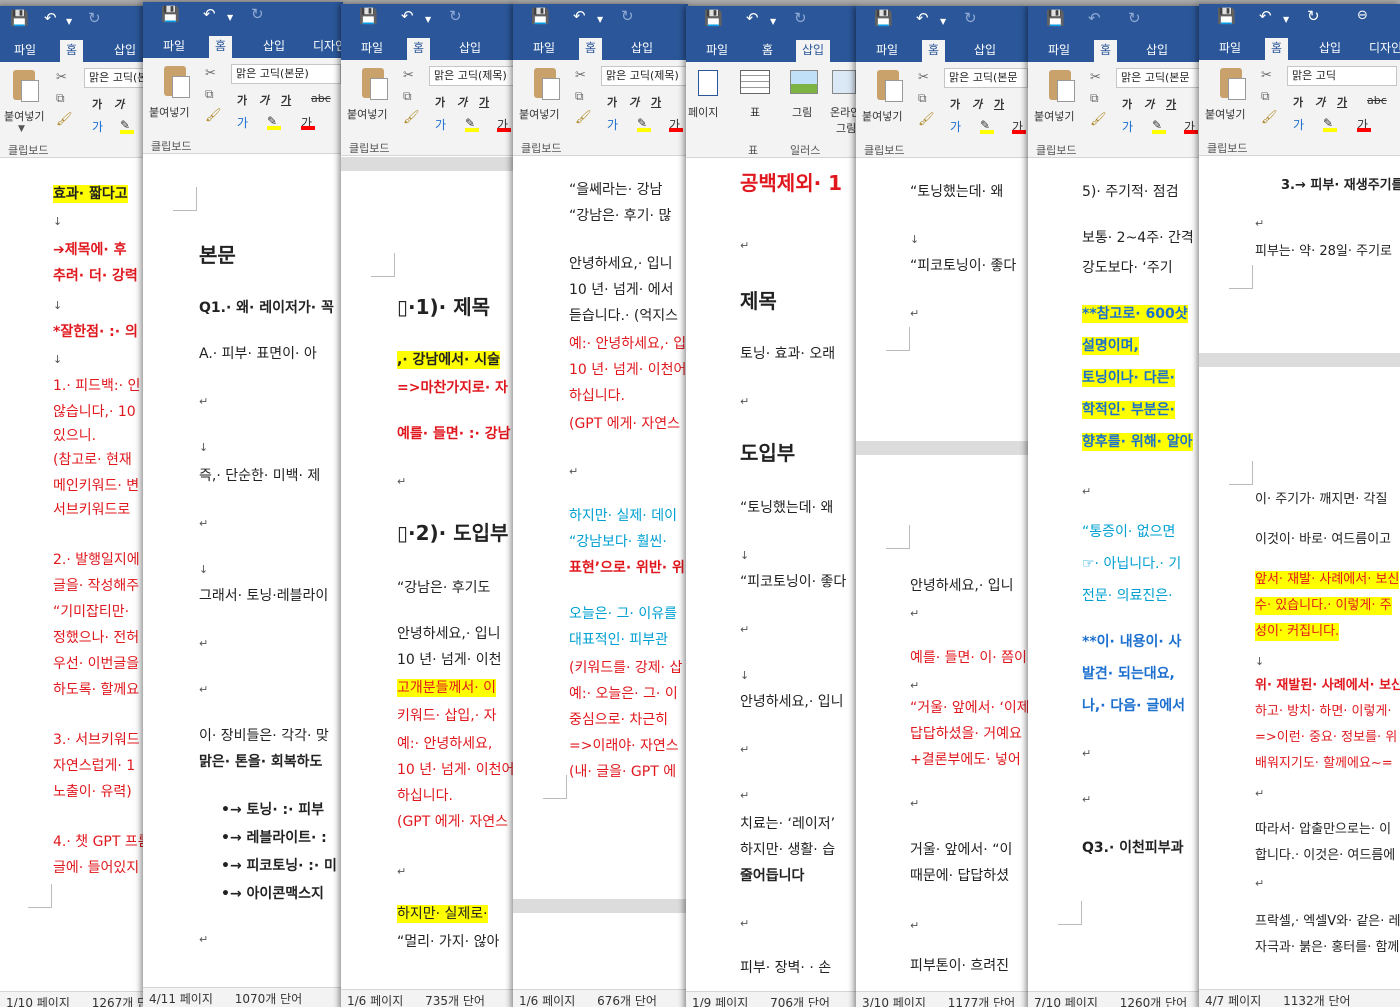 This screenshot has height=1007, width=1400. I want to click on table-button: 표, so click(755, 112).